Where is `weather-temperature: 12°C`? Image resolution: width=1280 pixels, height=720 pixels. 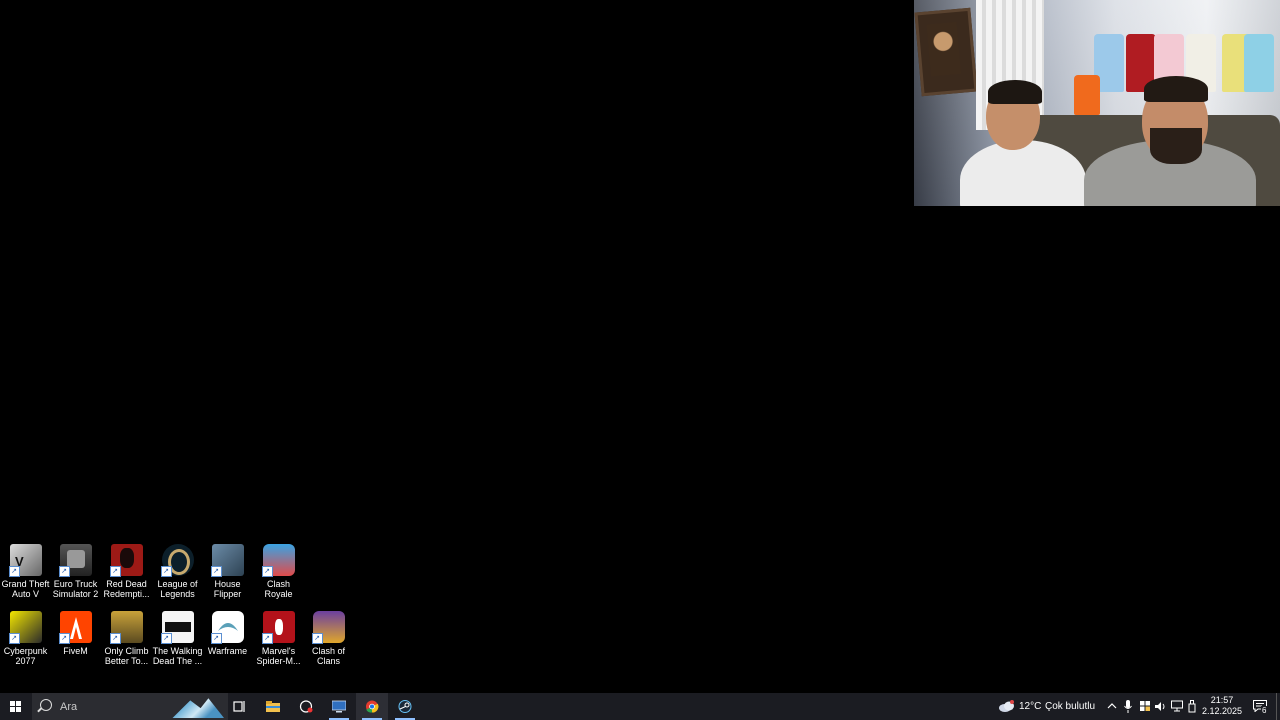
weather-temperature: 12°C is located at coordinates (1030, 706).